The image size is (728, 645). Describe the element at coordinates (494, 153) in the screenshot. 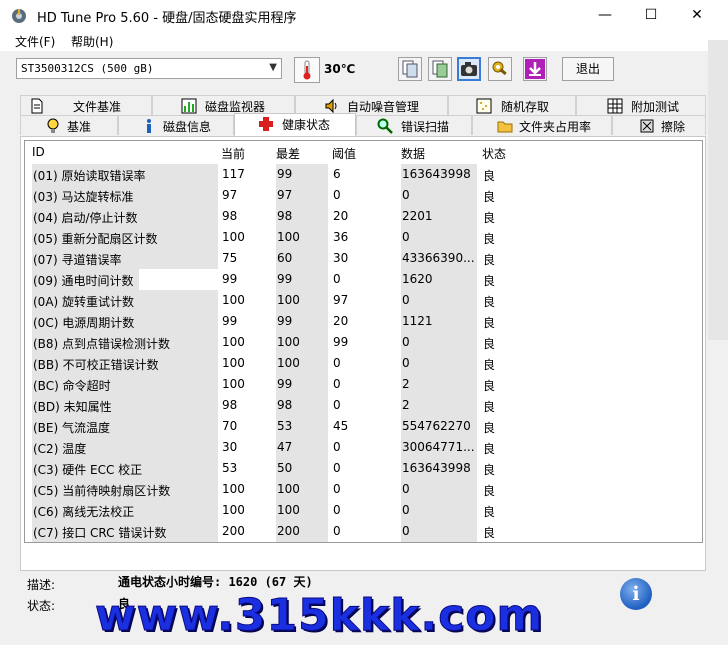

I see `column-header-status: 状态` at that location.